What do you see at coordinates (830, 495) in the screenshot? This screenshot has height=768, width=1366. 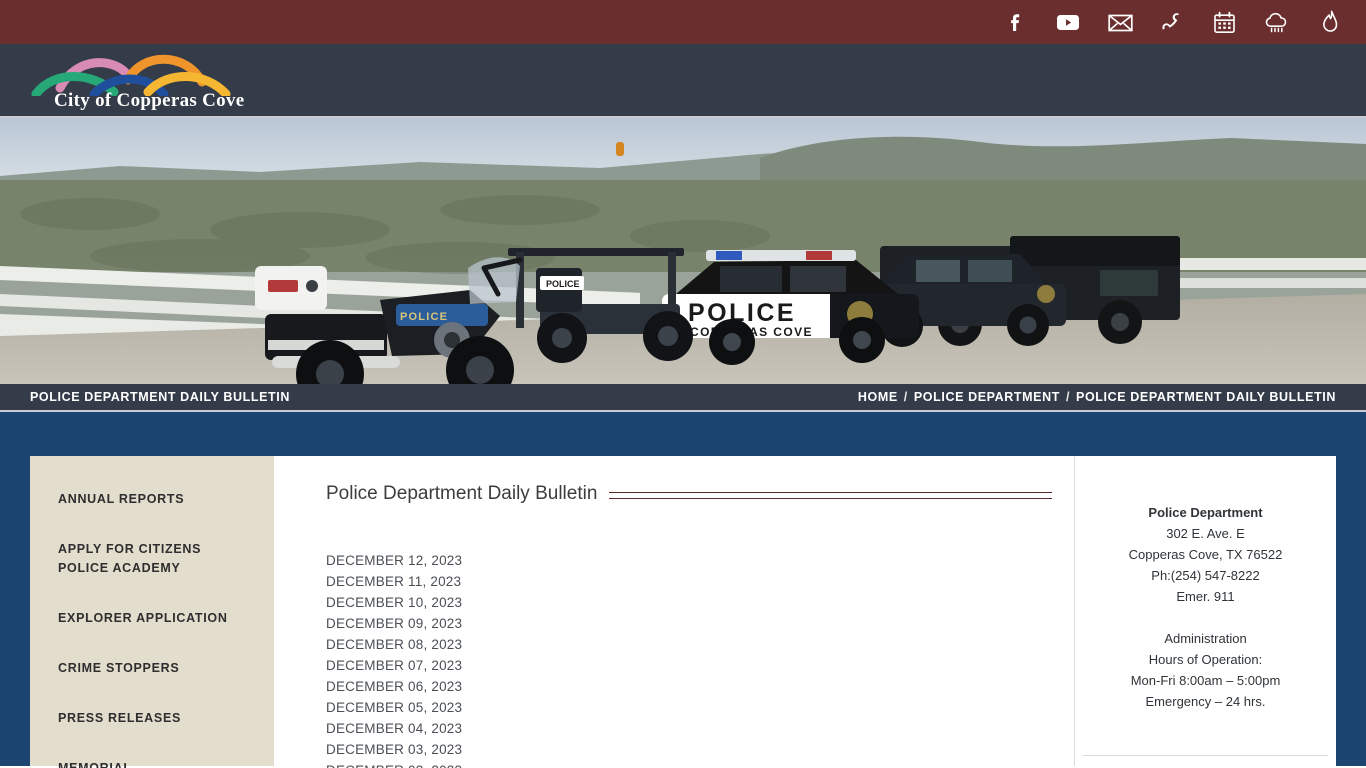 I see `heading-rule` at bounding box center [830, 495].